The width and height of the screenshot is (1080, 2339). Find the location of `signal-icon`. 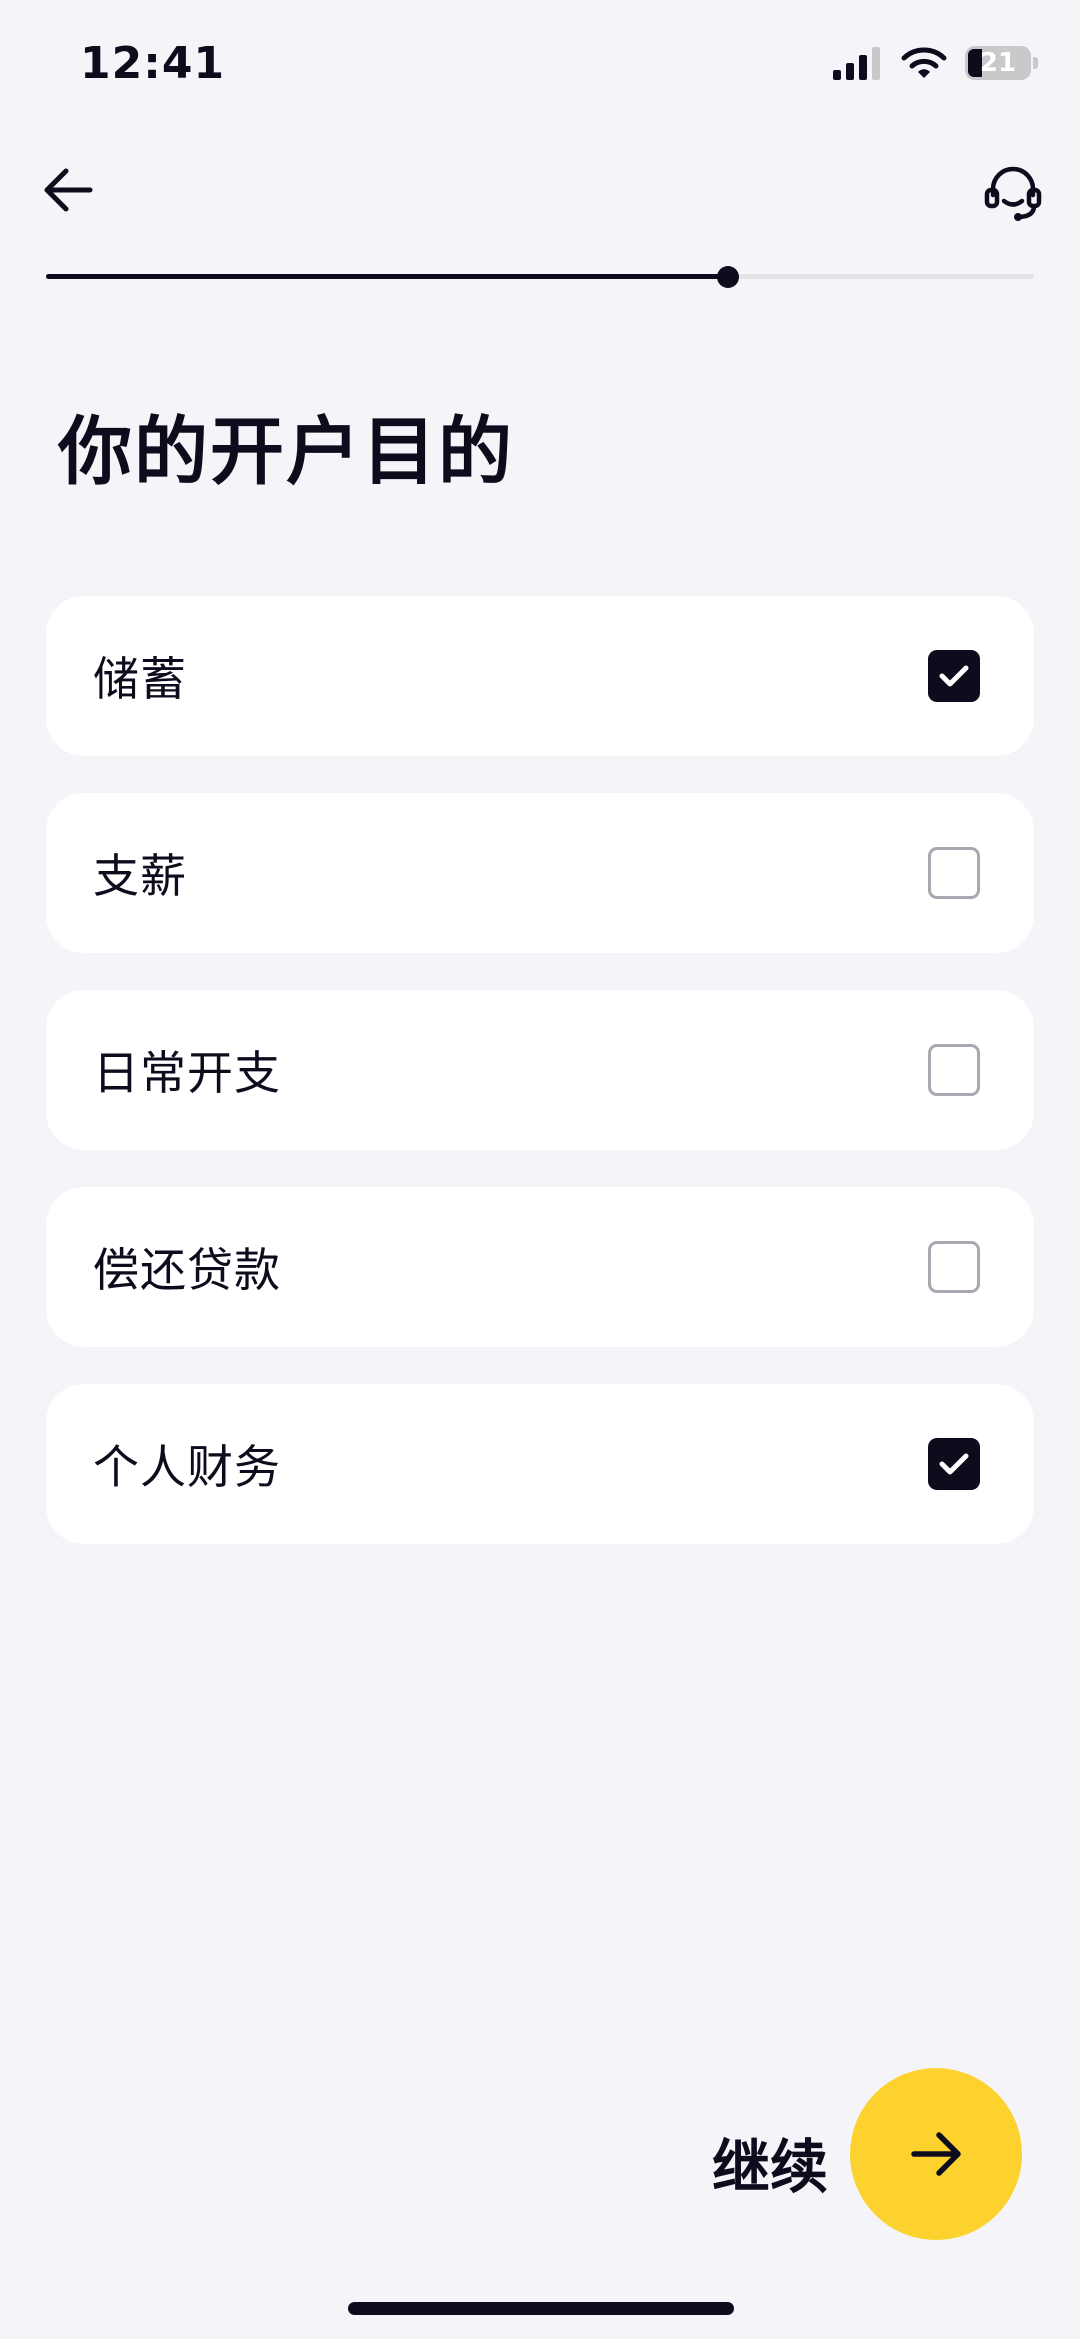

signal-icon is located at coordinates (856, 63).